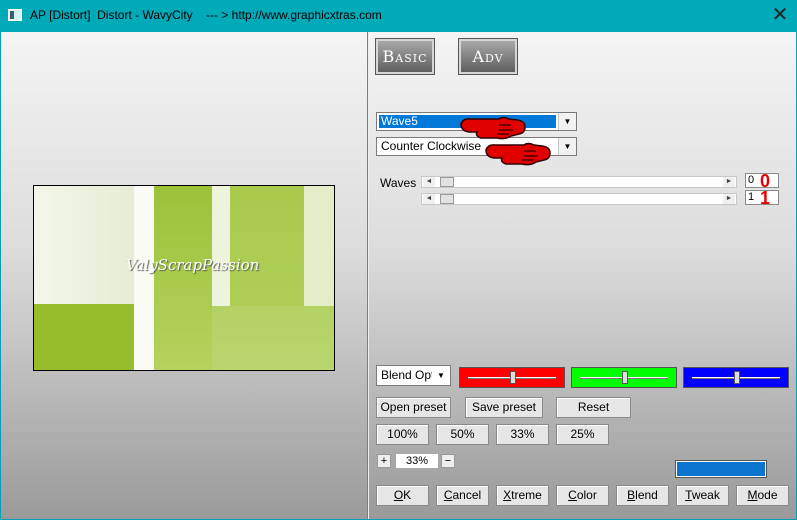 This screenshot has height=520, width=797. I want to click on xtreme-label-rest: treme, so click(526, 495).